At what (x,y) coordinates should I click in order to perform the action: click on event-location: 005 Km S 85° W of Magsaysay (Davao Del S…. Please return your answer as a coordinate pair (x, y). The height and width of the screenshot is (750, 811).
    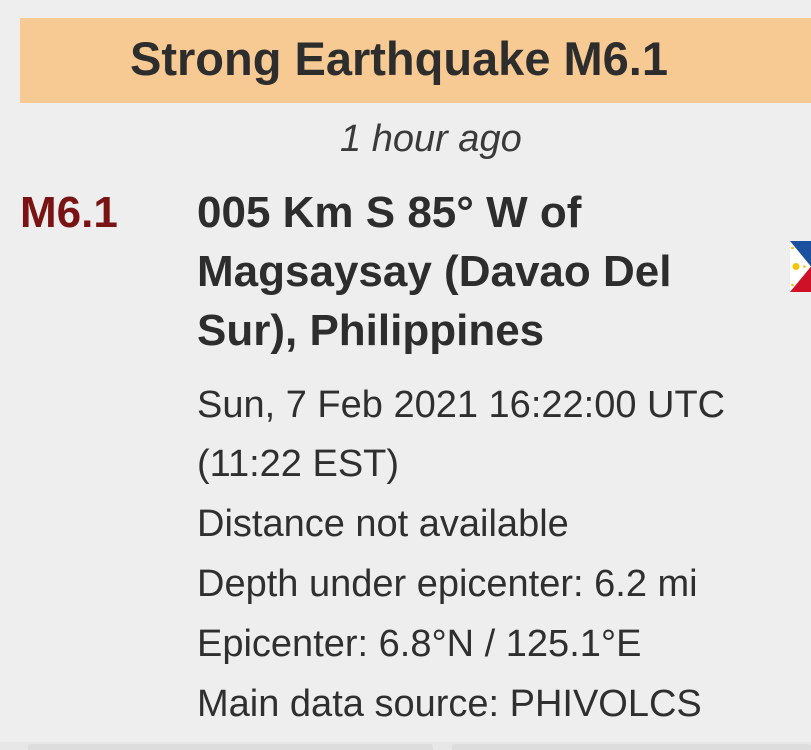
    Looking at the image, I should click on (434, 271).